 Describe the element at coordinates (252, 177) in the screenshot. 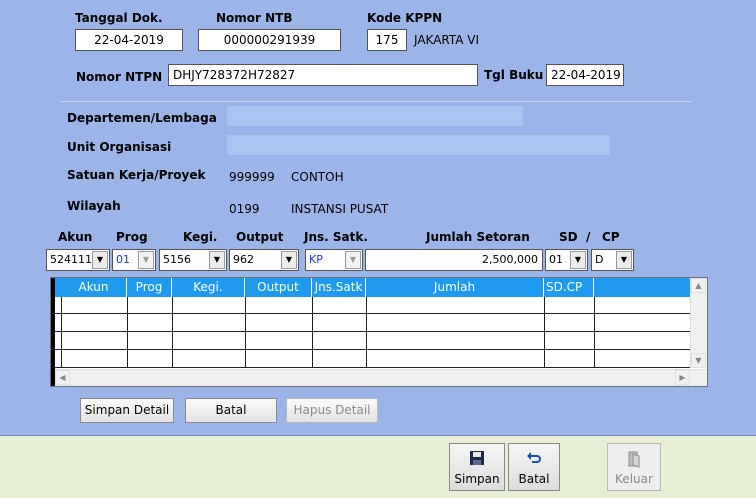

I see `satker-code: 999999` at that location.